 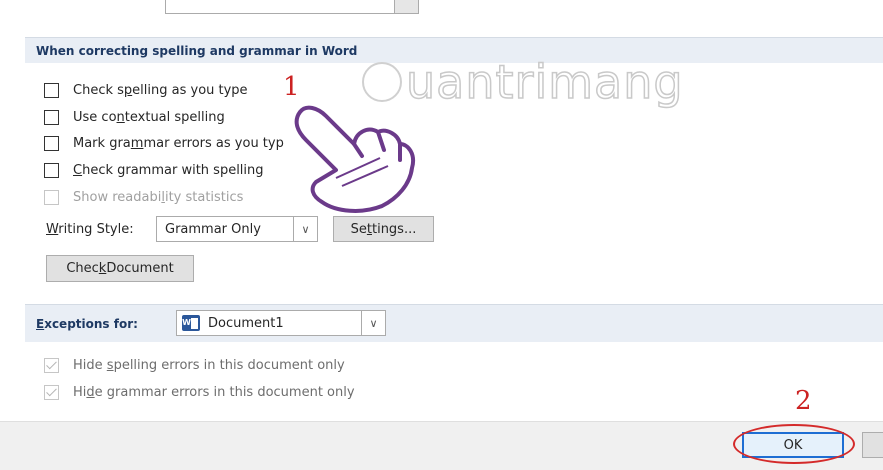 What do you see at coordinates (246, 323) in the screenshot?
I see `exceptions-document-value: Document1` at bounding box center [246, 323].